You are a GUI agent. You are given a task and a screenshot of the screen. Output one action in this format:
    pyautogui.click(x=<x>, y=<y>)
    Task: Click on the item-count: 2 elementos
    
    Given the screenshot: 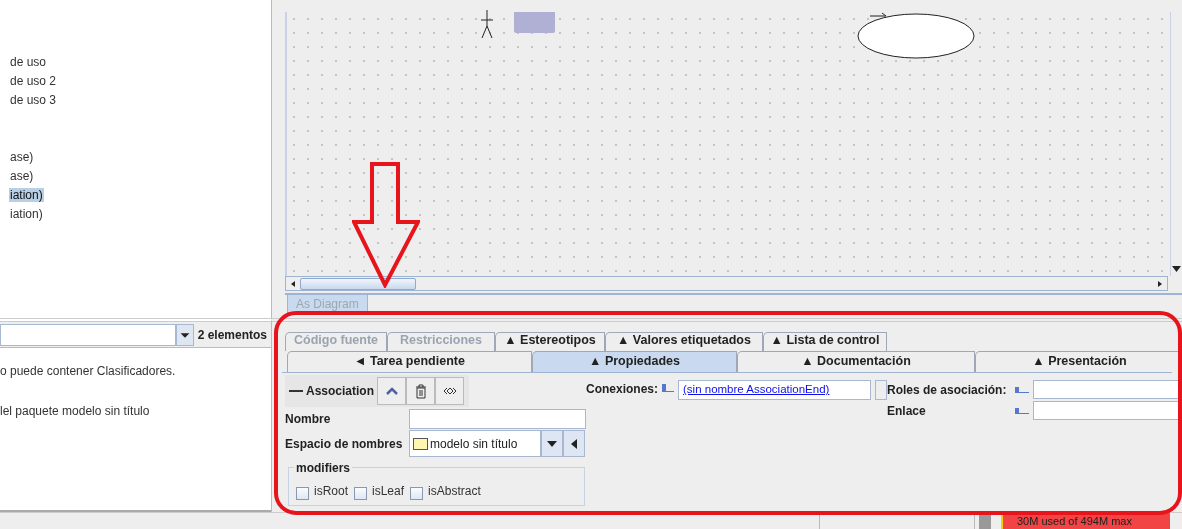 What is the action you would take?
    pyautogui.click(x=232, y=335)
    